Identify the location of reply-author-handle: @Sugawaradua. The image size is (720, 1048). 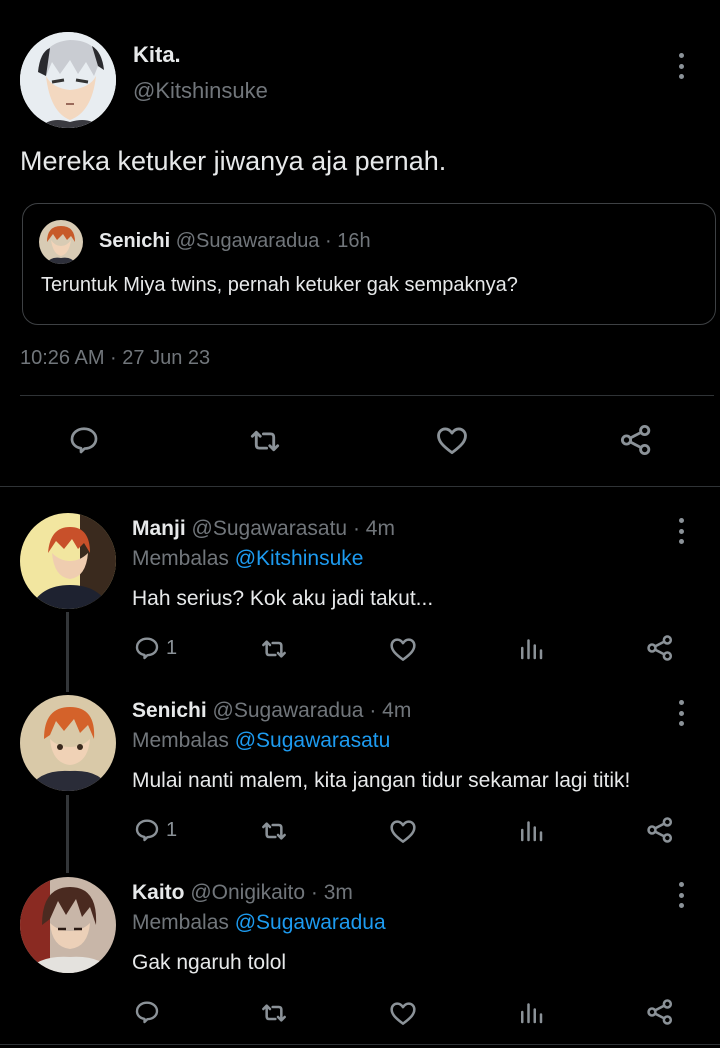
(288, 710).